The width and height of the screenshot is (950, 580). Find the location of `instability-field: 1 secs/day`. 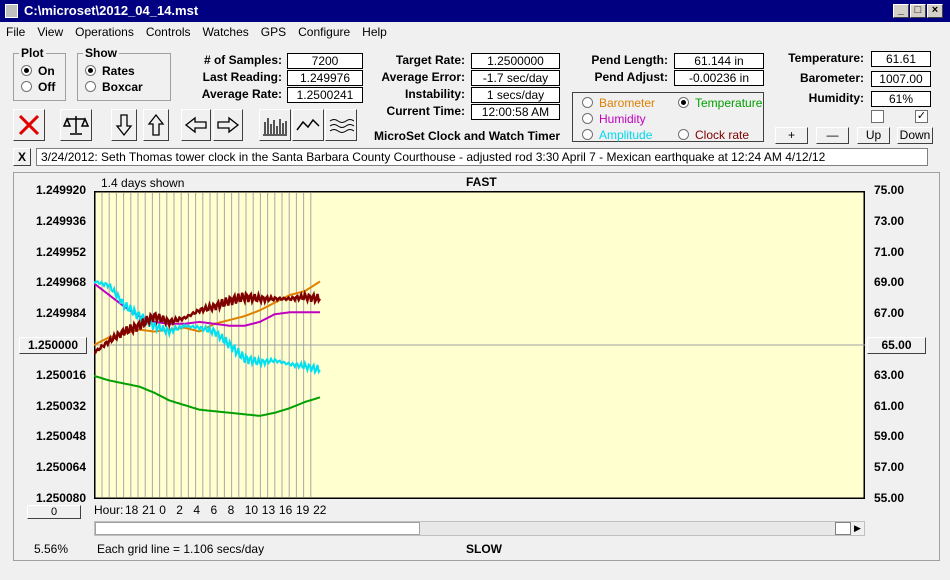

instability-field: 1 secs/day is located at coordinates (515, 95).